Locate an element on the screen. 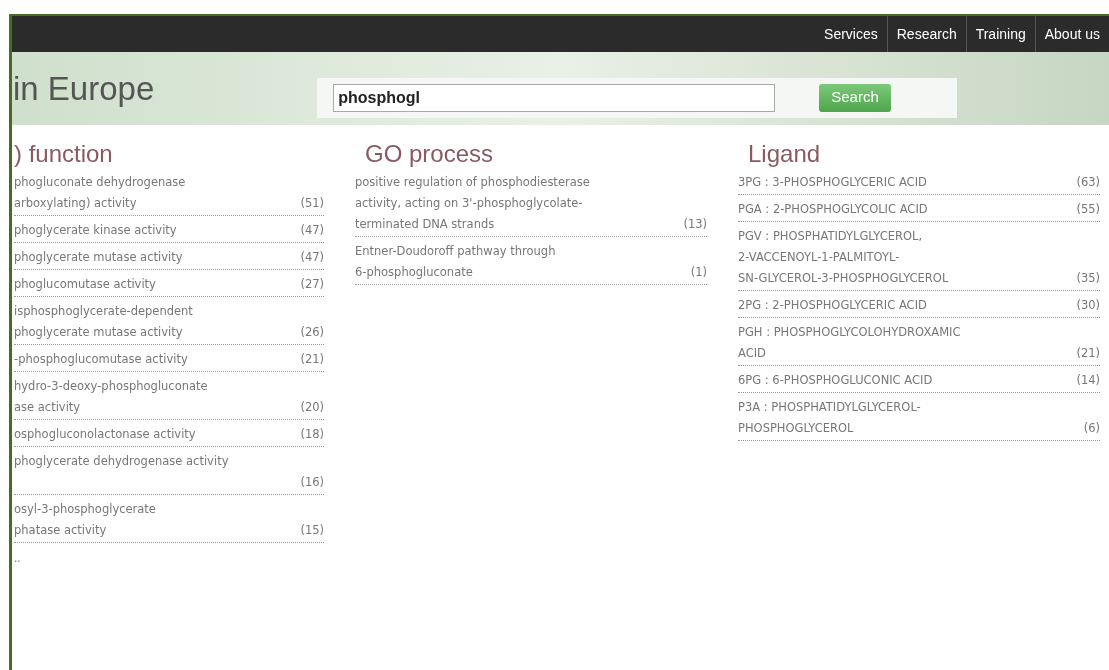  item-label: ase activity is located at coordinates (47, 407).